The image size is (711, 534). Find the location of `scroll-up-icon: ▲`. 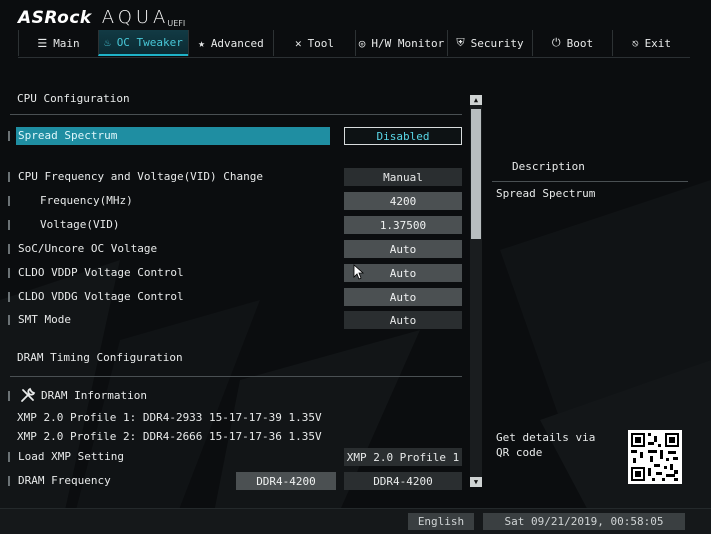

scroll-up-icon: ▲ is located at coordinates (476, 100).